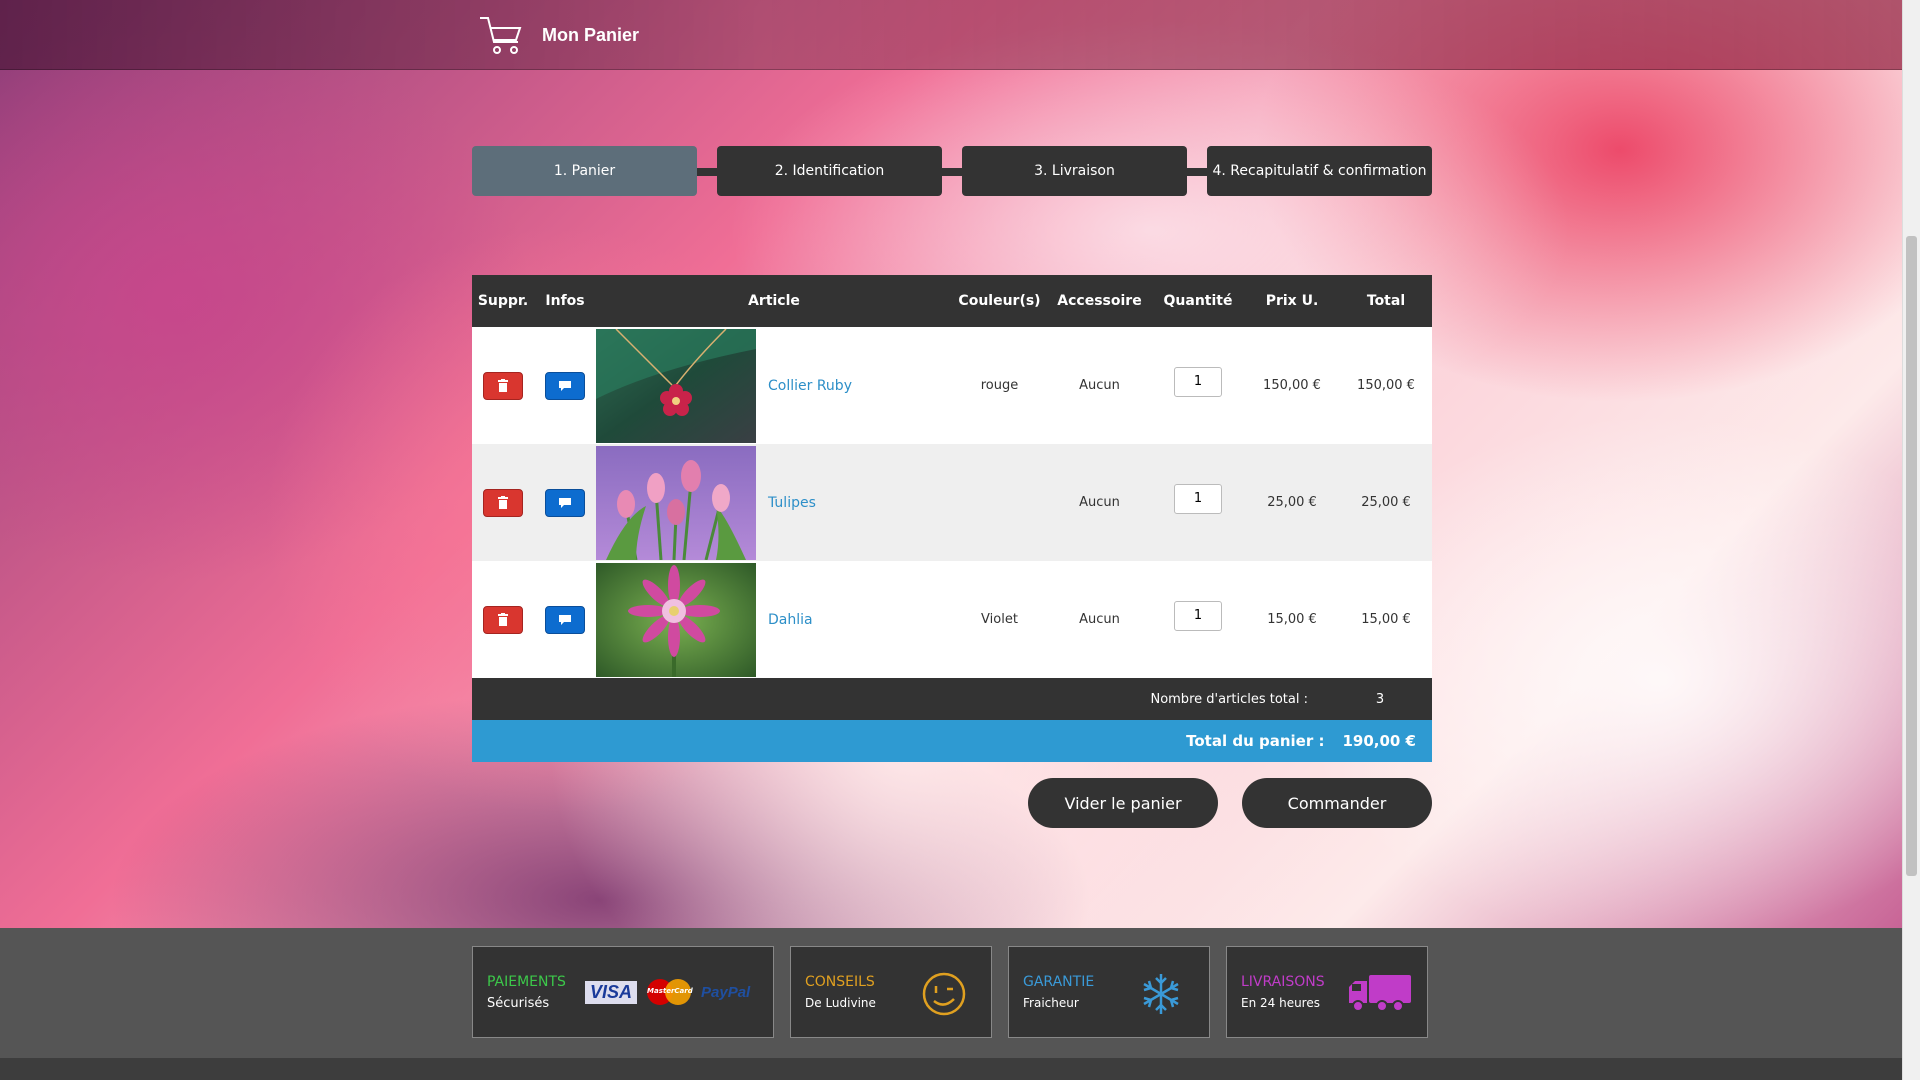 This screenshot has width=1920, height=1080. What do you see at coordinates (1292, 502) in the screenshot?
I see `unit-price-cell: 25,00 €` at bounding box center [1292, 502].